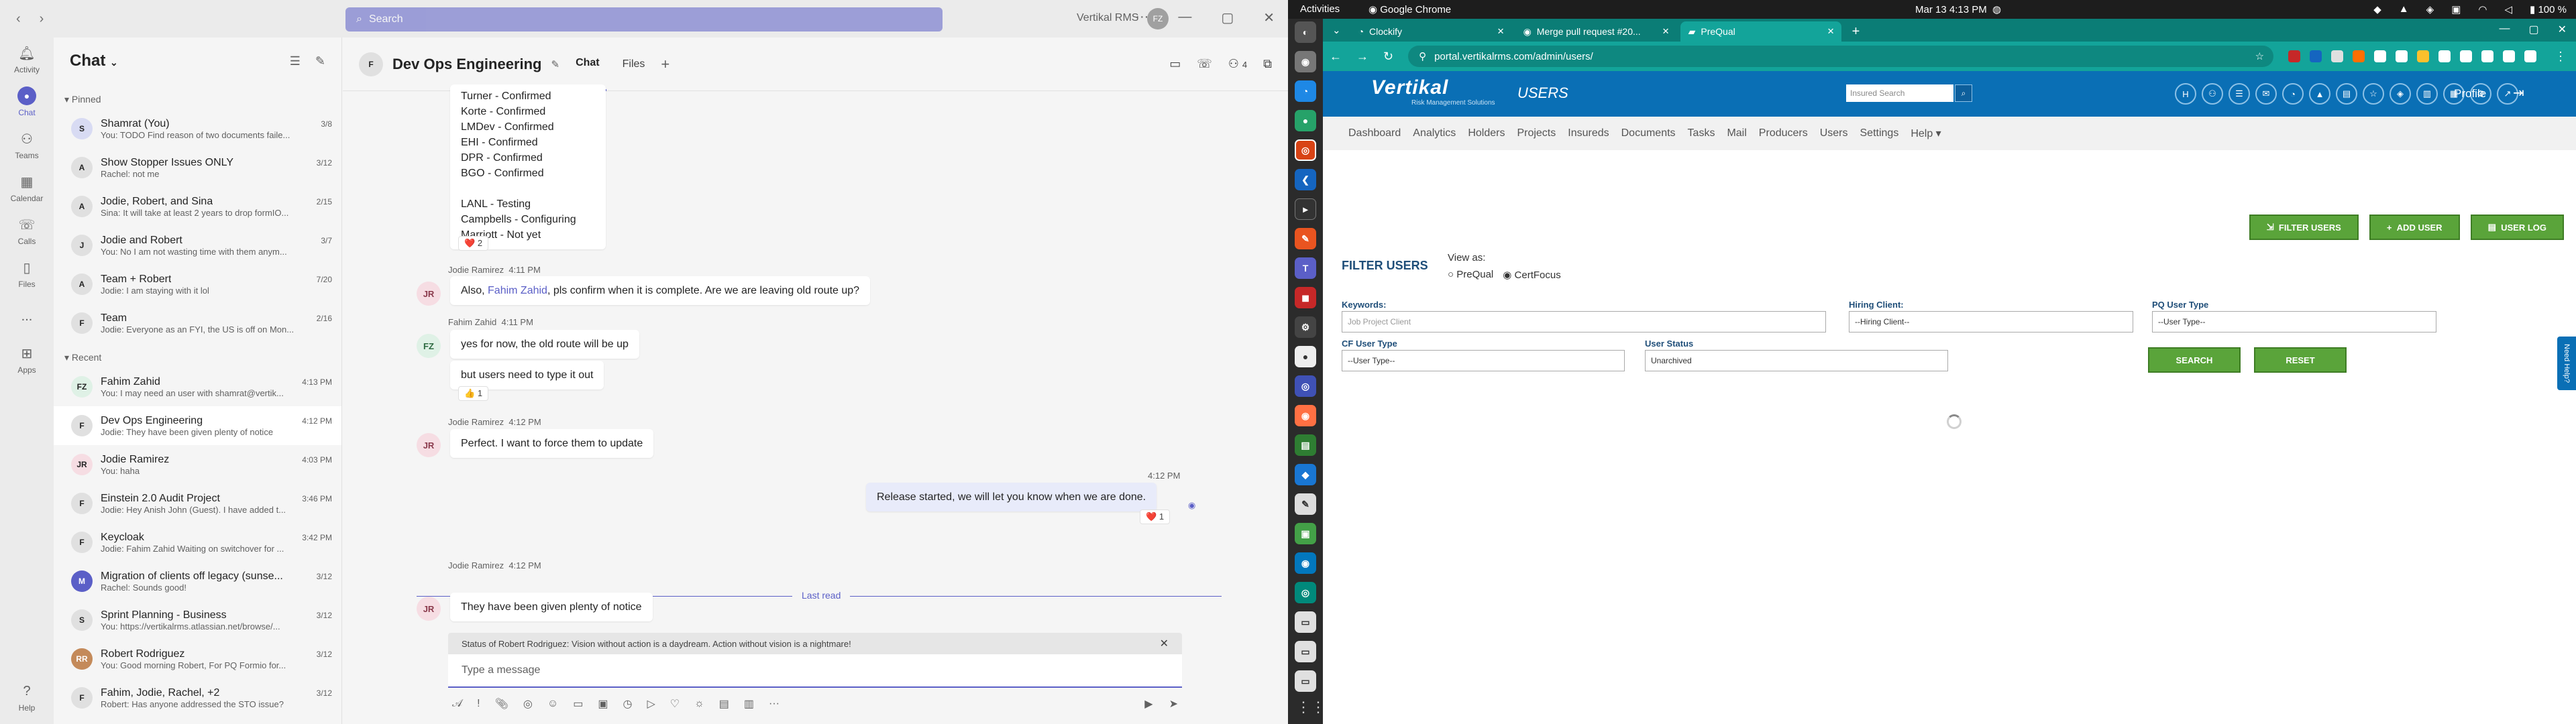  I want to click on browser-tab: ◉ Merge pull request #20... ✕, so click(1595, 32).